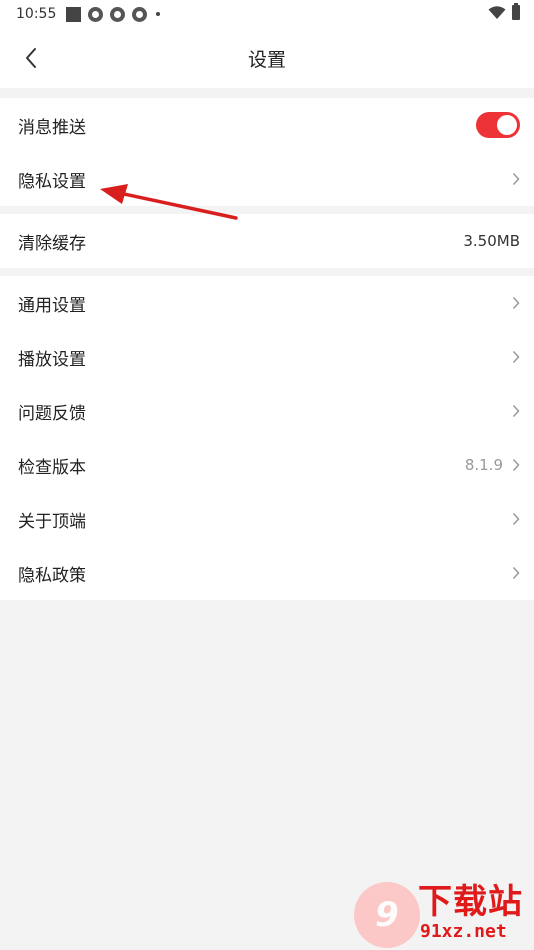 The width and height of the screenshot is (534, 950). What do you see at coordinates (52, 243) in the screenshot?
I see `settings-row-label: 清除缓存` at bounding box center [52, 243].